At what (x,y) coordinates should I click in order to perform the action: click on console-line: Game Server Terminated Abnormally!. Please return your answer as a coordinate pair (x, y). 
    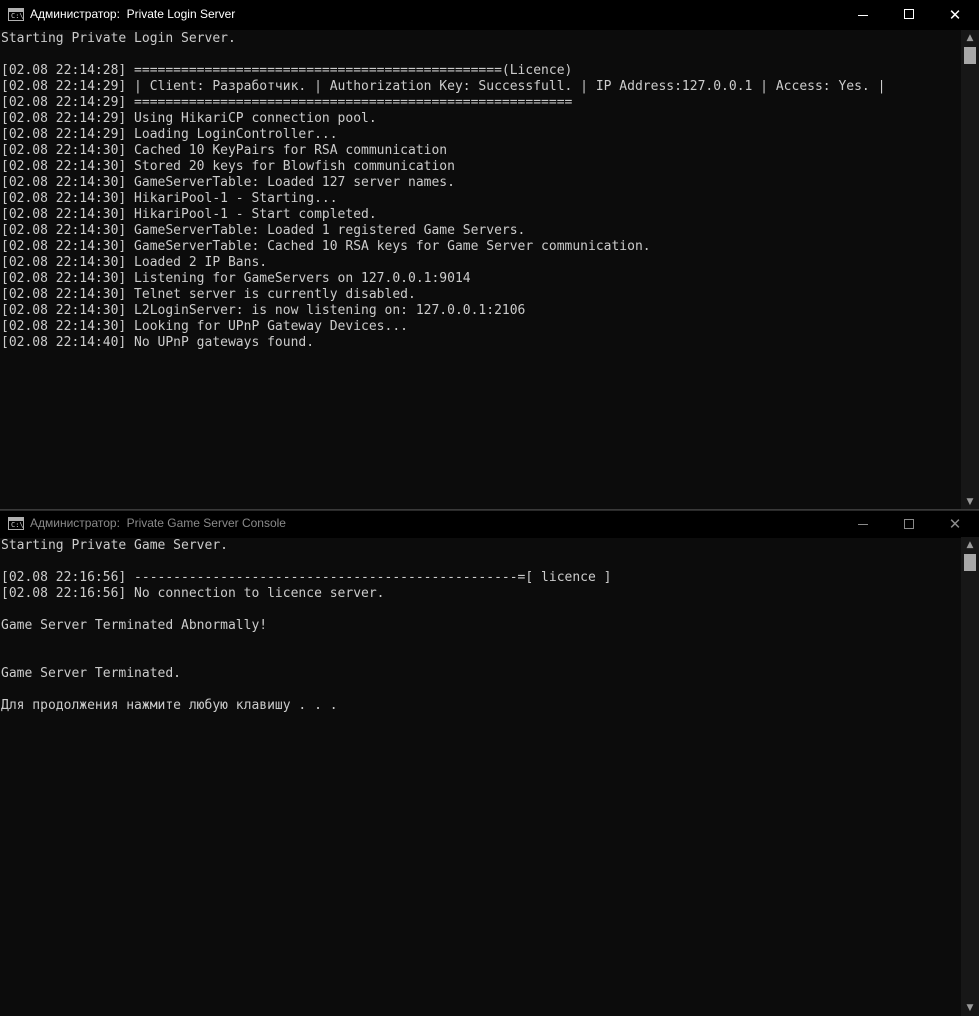
    Looking at the image, I should click on (134, 625).